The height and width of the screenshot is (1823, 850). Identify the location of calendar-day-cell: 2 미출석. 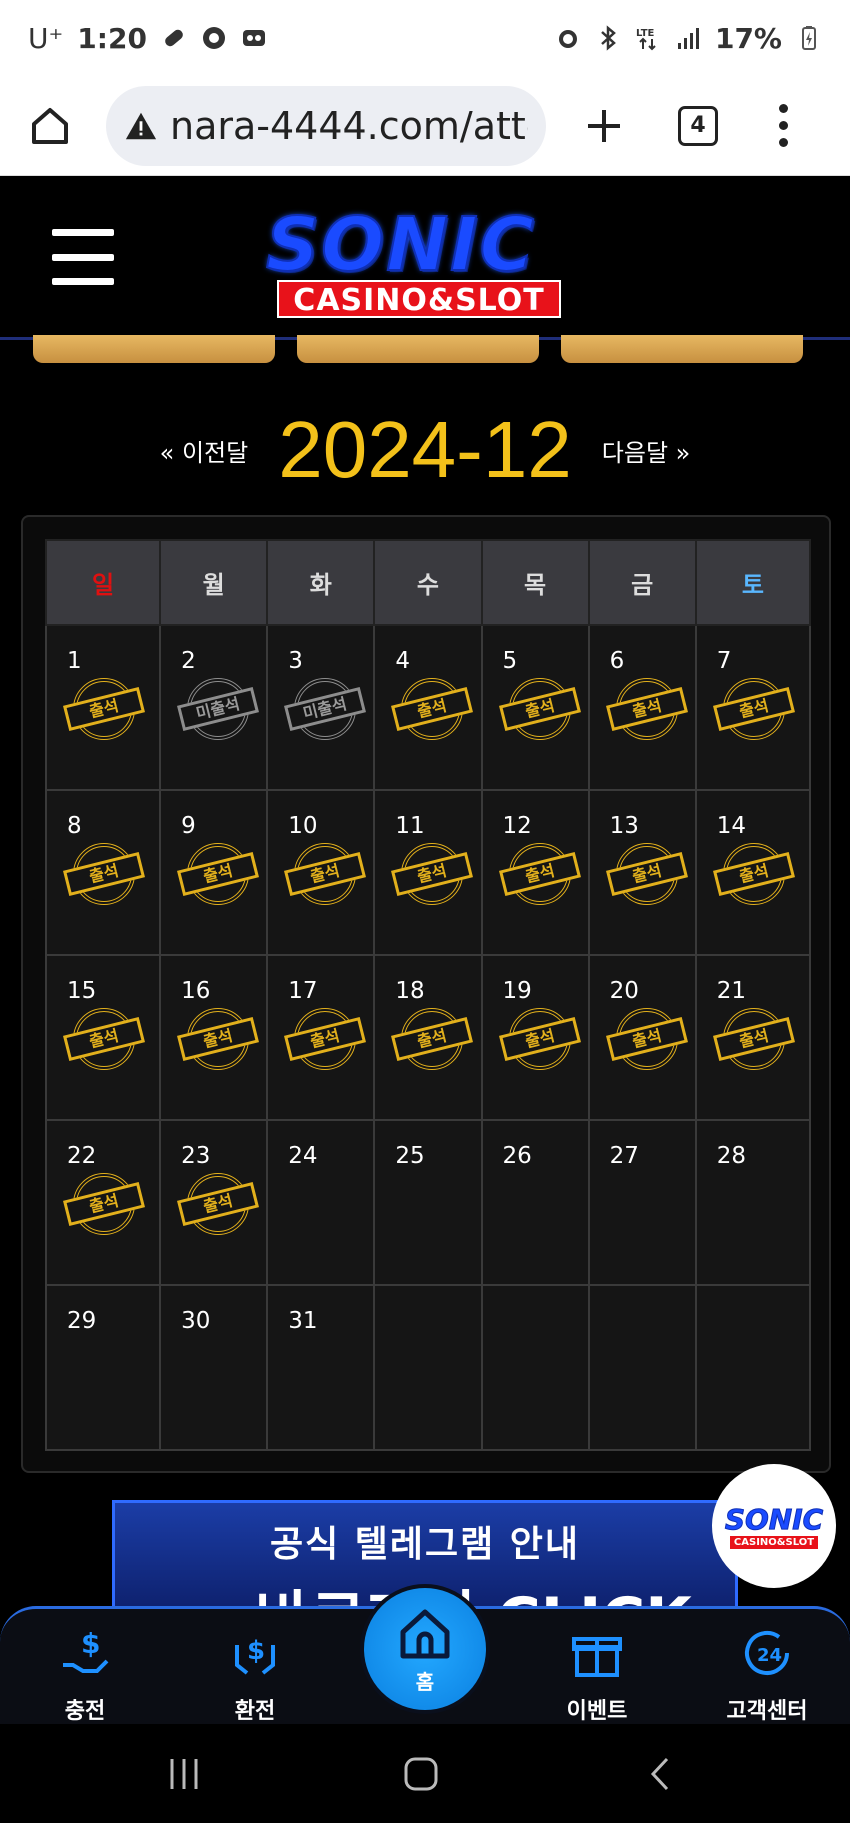
(214, 707).